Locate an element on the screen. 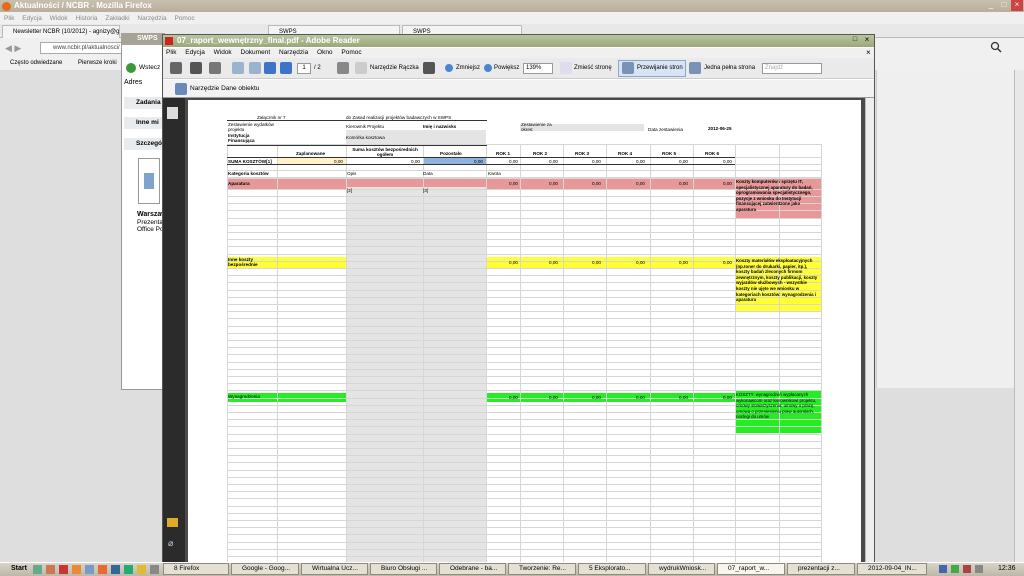  bookmark-frequent: Często odwiedzane is located at coordinates (36, 63).